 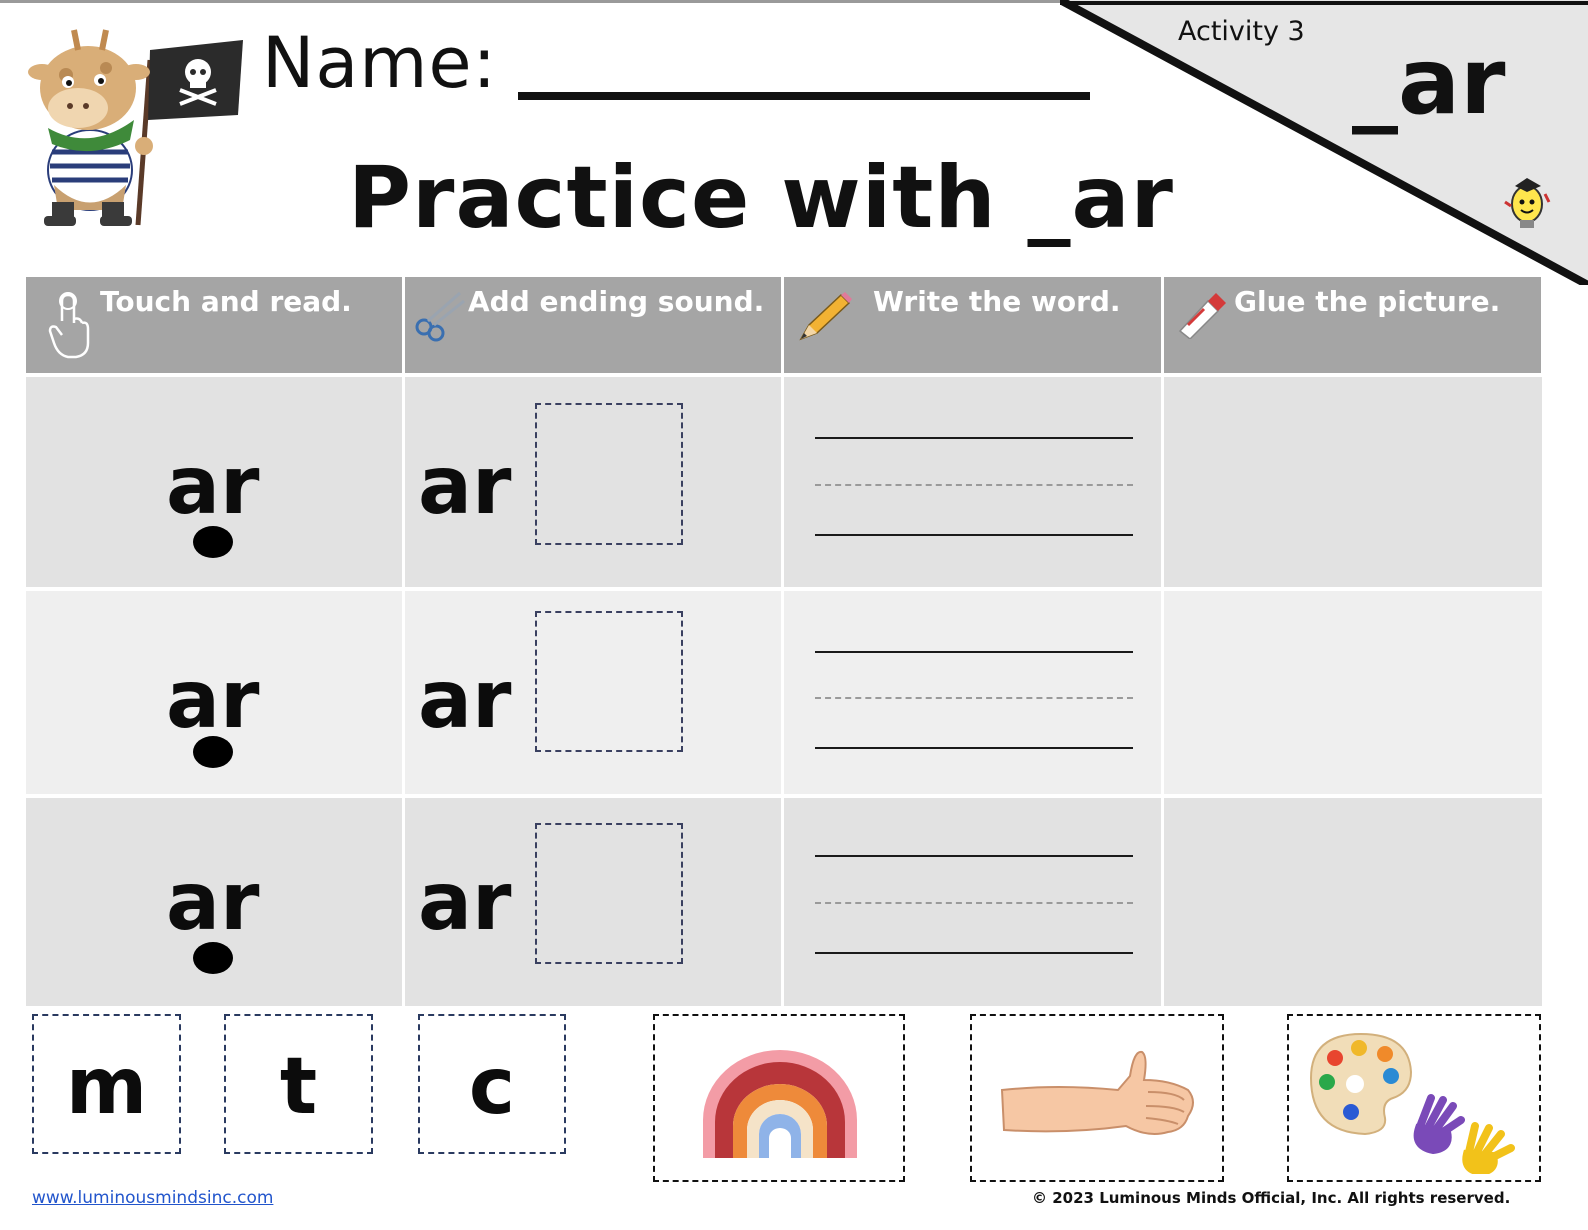 What do you see at coordinates (106, 1087) in the screenshot?
I see `letter-card-label: m` at bounding box center [106, 1087].